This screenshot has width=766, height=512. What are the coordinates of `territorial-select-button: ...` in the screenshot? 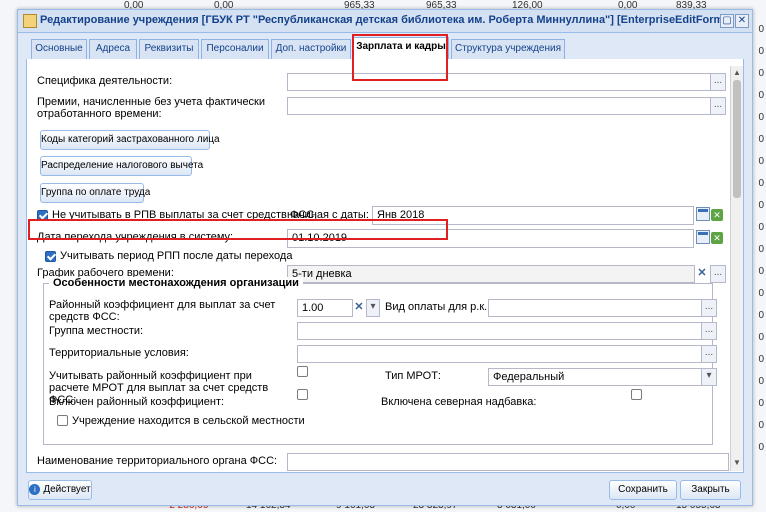 It's located at (709, 354).